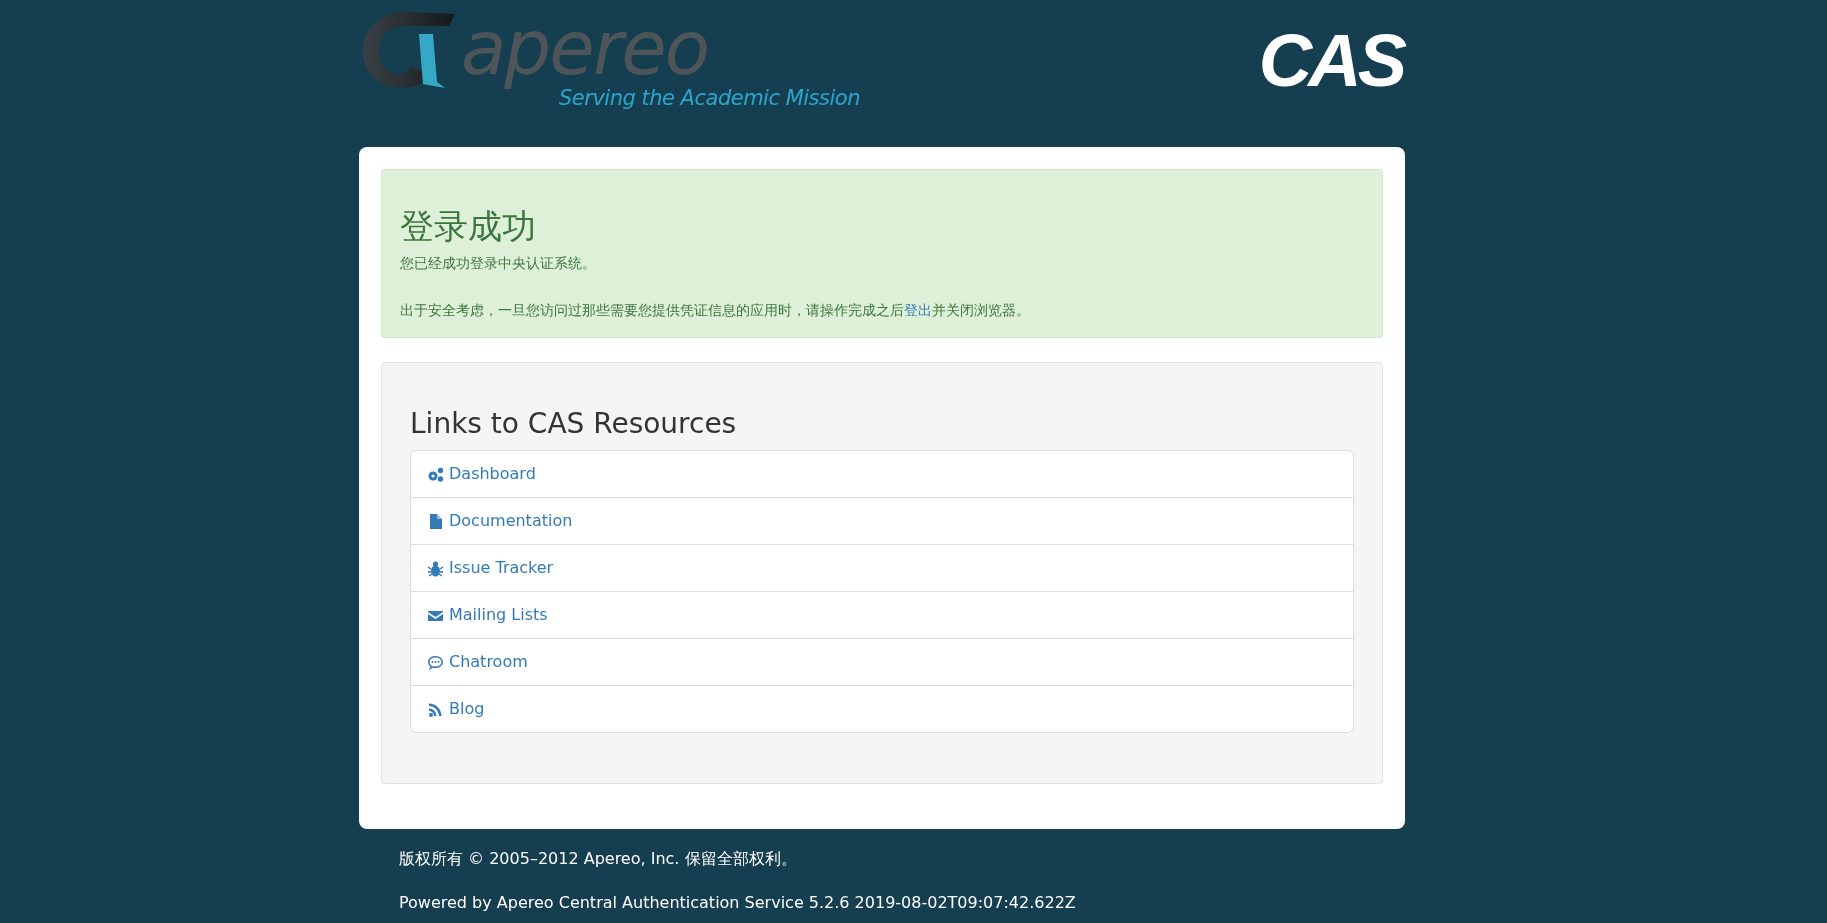 This screenshot has height=923, width=1827. What do you see at coordinates (882, 710) in the screenshot?
I see `resource-link: Blog` at bounding box center [882, 710].